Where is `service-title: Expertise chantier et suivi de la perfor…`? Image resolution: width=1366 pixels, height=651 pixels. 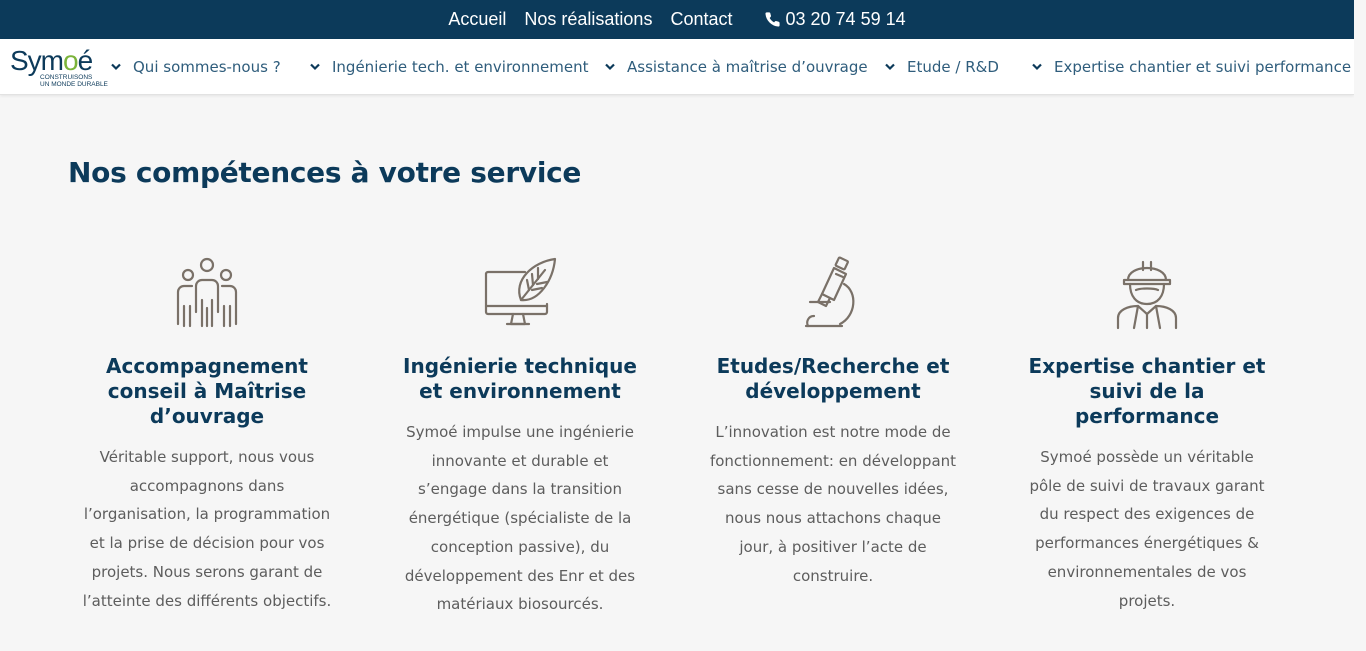 service-title: Expertise chantier et suivi de la perfor… is located at coordinates (1147, 391).